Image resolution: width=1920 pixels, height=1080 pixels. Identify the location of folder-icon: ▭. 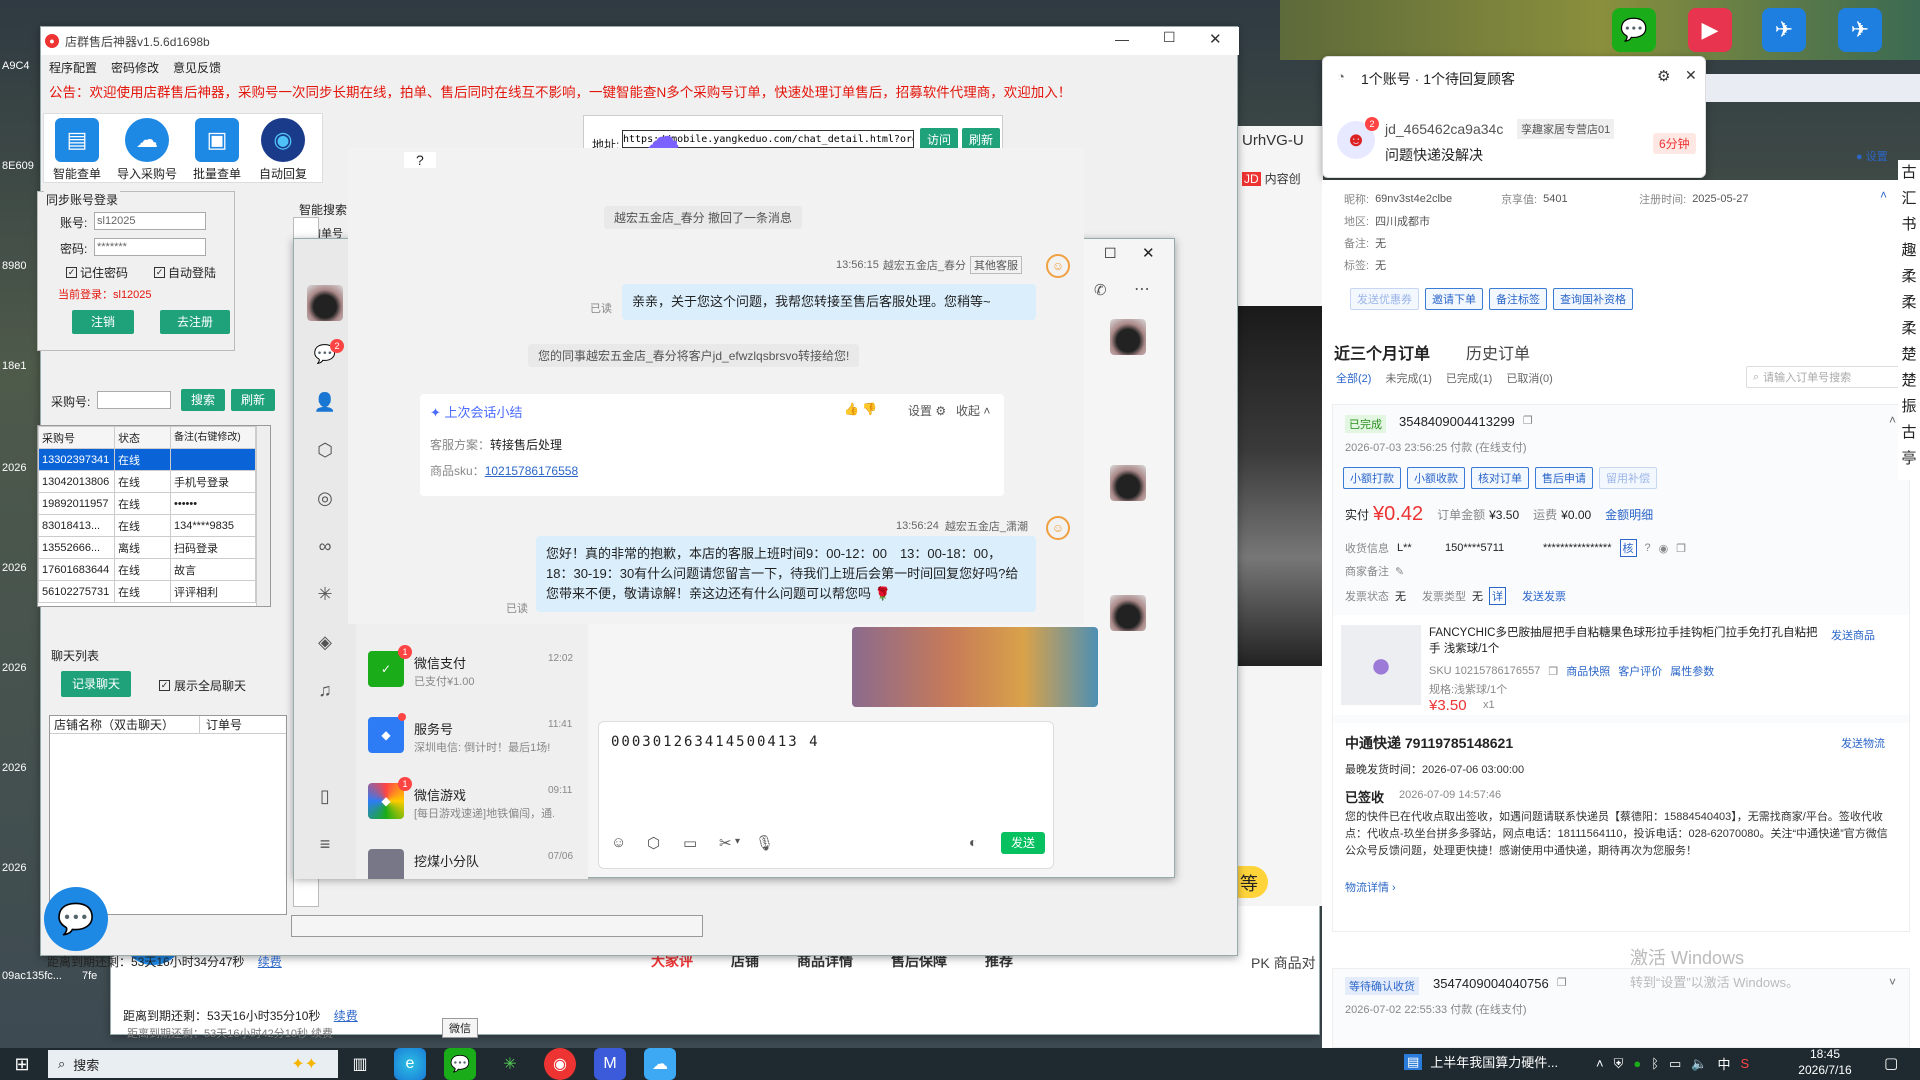
(690, 843).